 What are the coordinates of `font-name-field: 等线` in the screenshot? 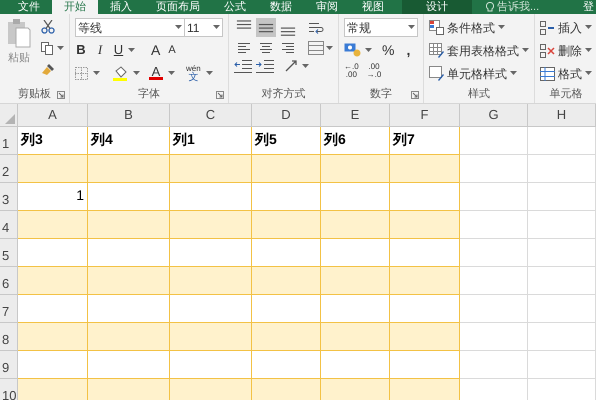 It's located at (130, 27).